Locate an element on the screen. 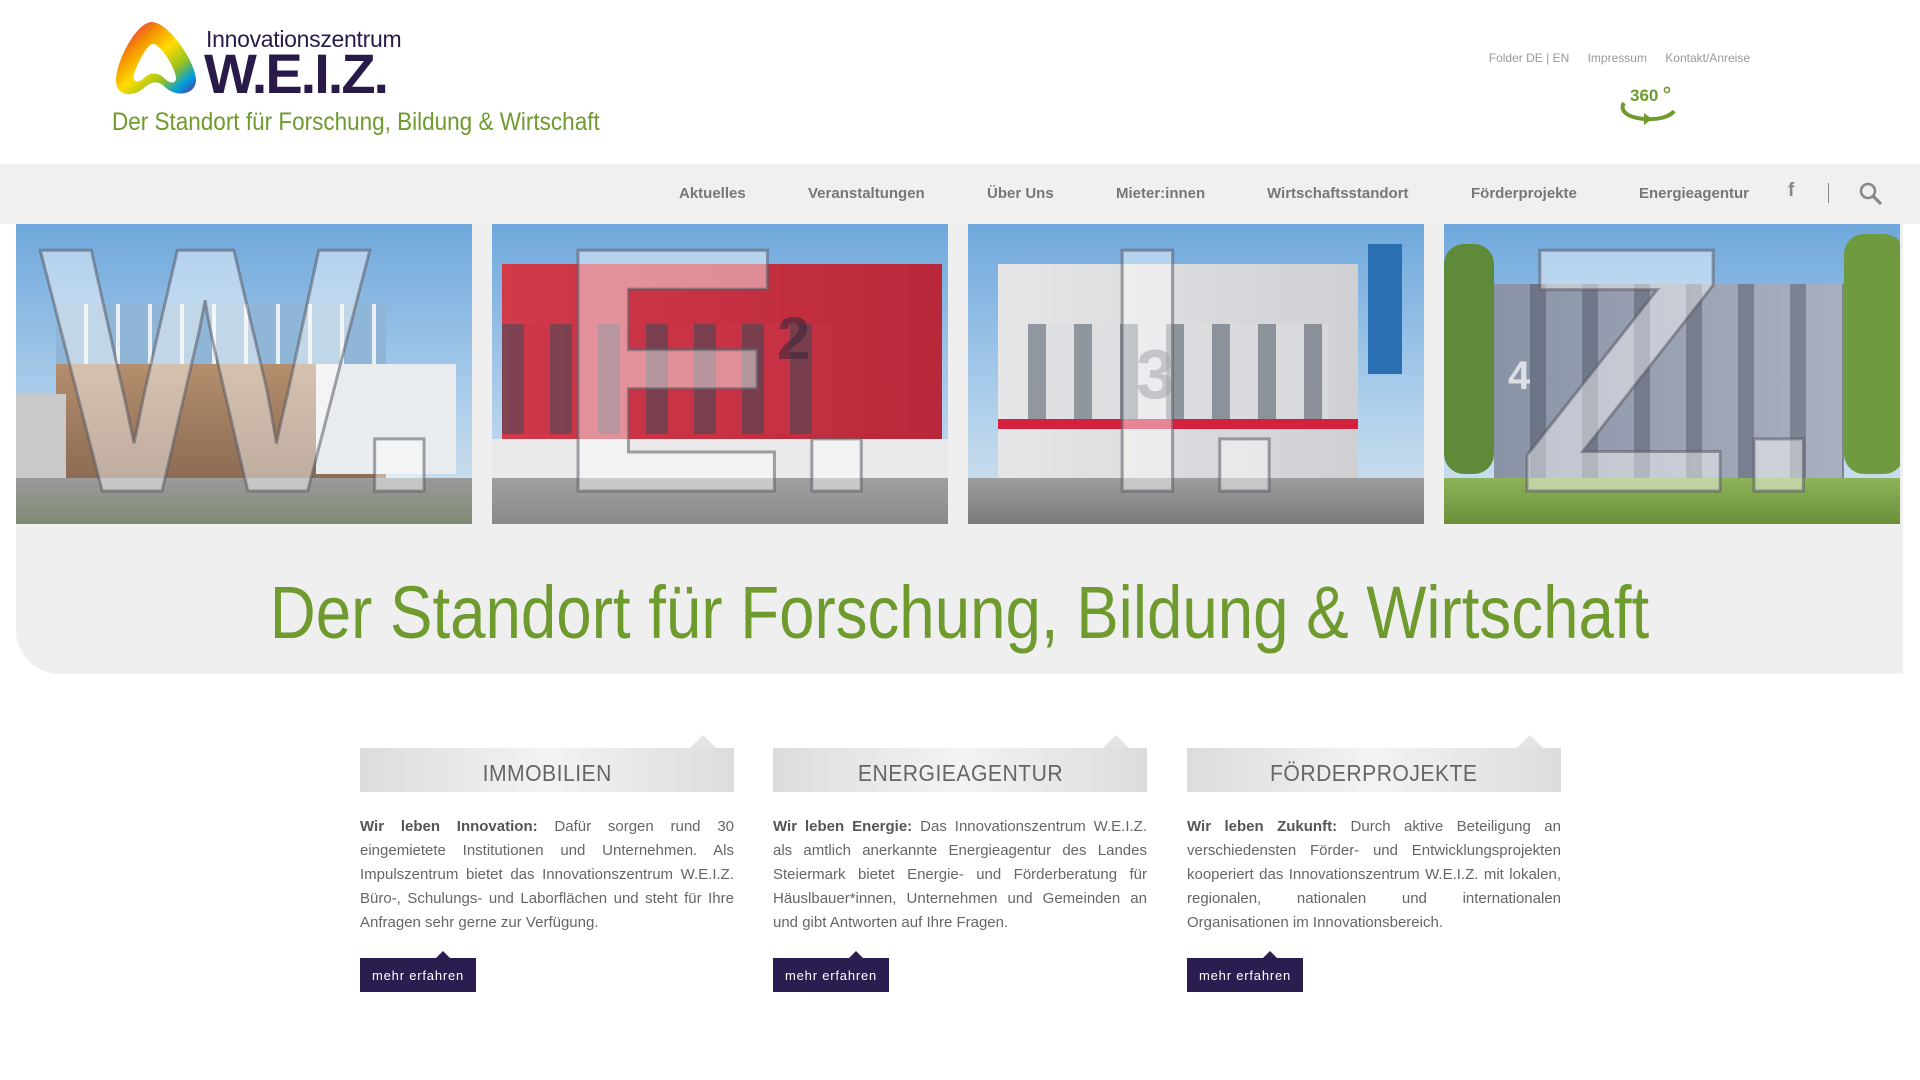 The height and width of the screenshot is (1080, 1920). hero-photo-w: W. is located at coordinates (244, 374).